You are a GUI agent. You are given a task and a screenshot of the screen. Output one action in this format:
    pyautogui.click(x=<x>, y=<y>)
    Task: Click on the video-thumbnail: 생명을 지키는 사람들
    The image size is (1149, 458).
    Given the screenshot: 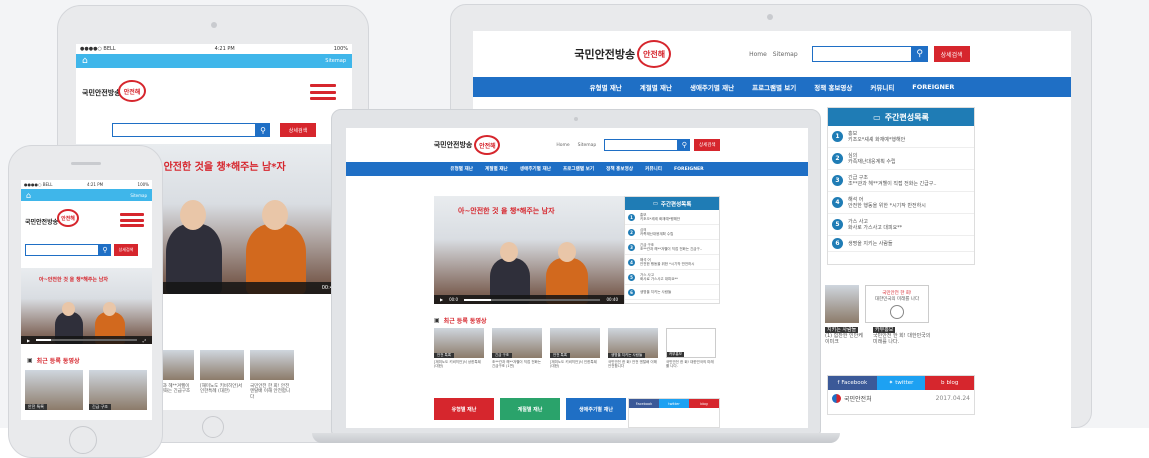 What is the action you would take?
    pyautogui.click(x=633, y=343)
    